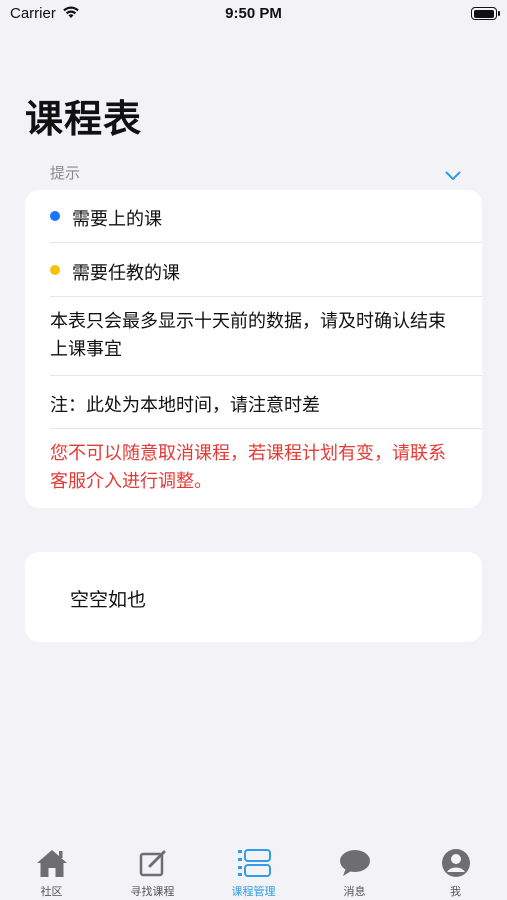 The height and width of the screenshot is (900, 507). Describe the element at coordinates (108, 600) in the screenshot. I see `empty-state-text: 空空如也` at that location.